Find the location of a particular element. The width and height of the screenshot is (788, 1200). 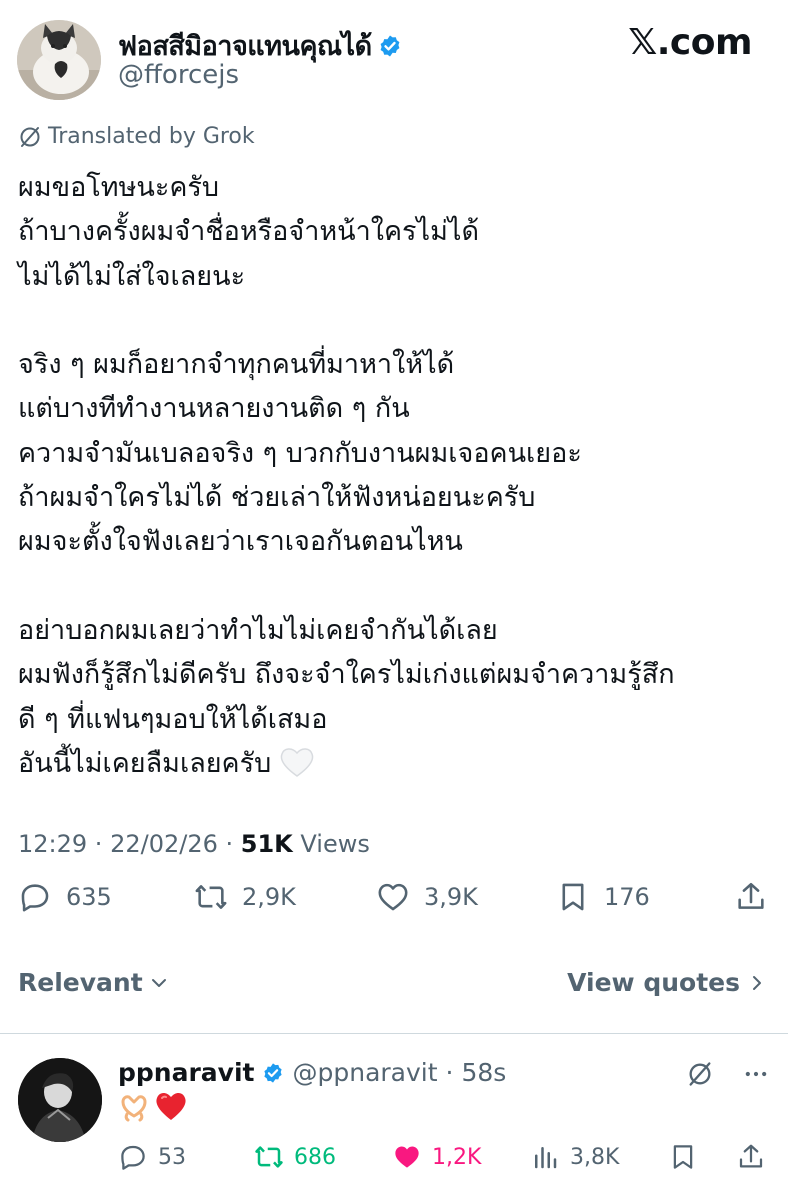

reply-count: 635 is located at coordinates (89, 897).